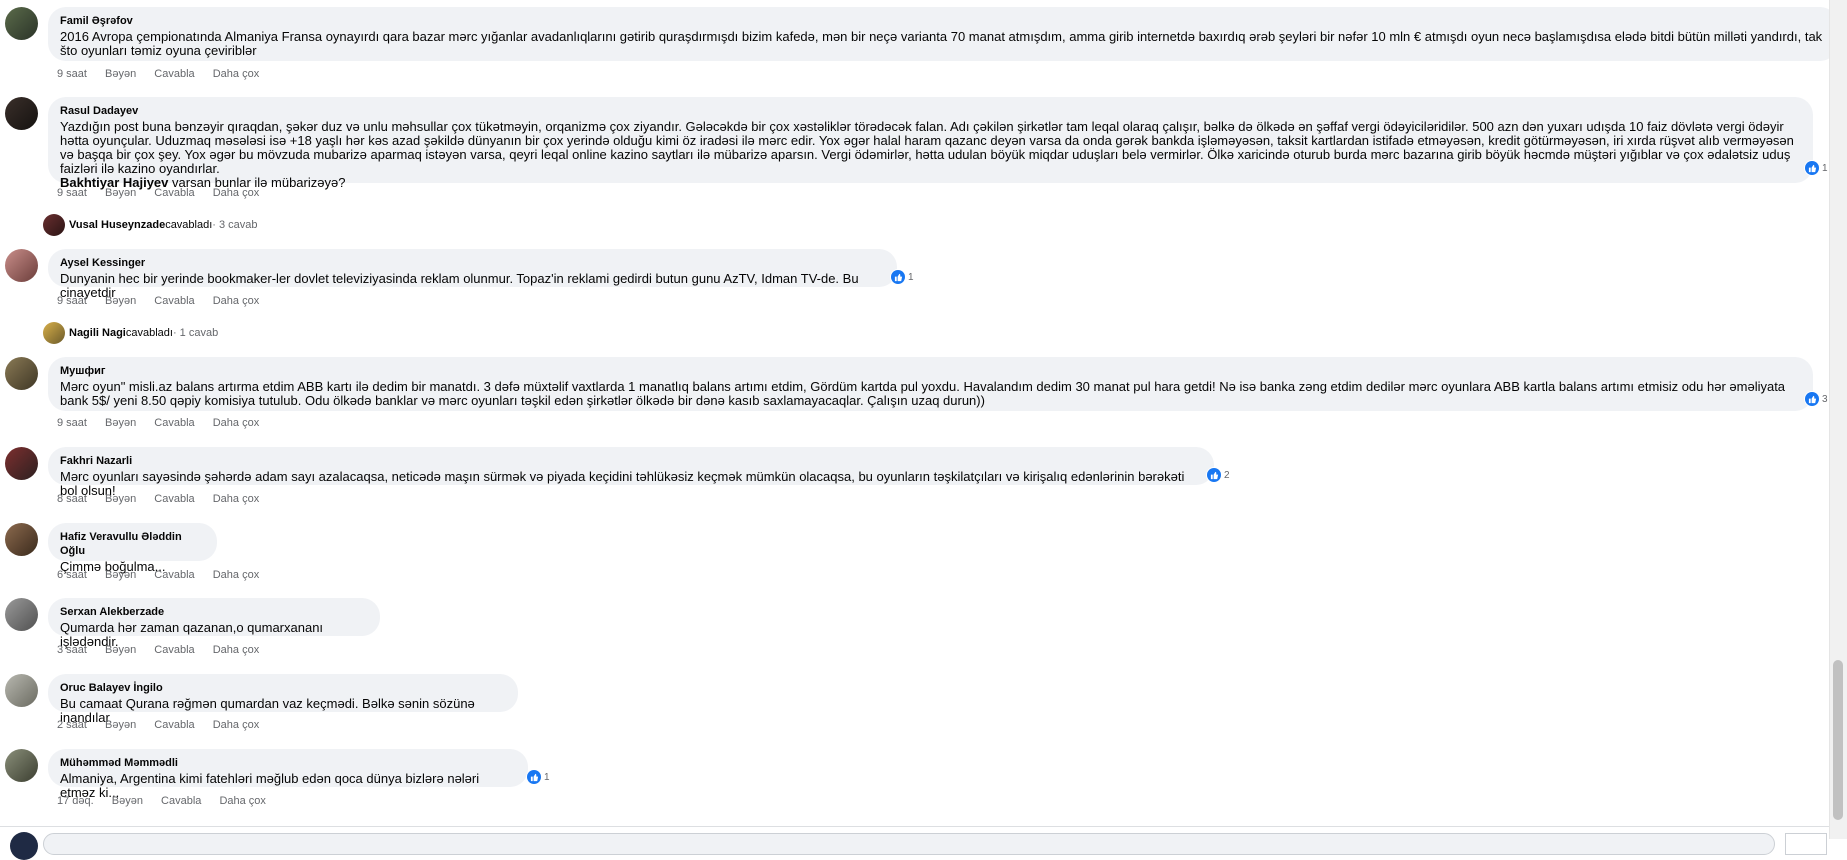 The width and height of the screenshot is (1847, 860). Describe the element at coordinates (283, 688) in the screenshot. I see `comment-author: Oruc Balayev İngilo` at that location.